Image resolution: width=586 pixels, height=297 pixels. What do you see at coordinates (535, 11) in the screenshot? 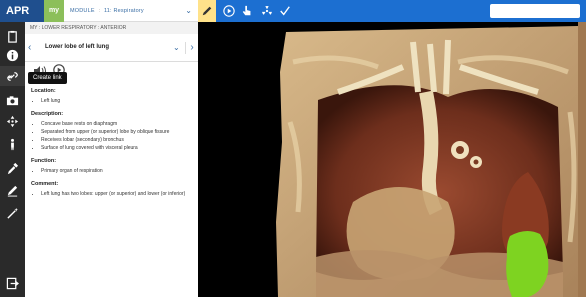
I see `search-input` at bounding box center [535, 11].